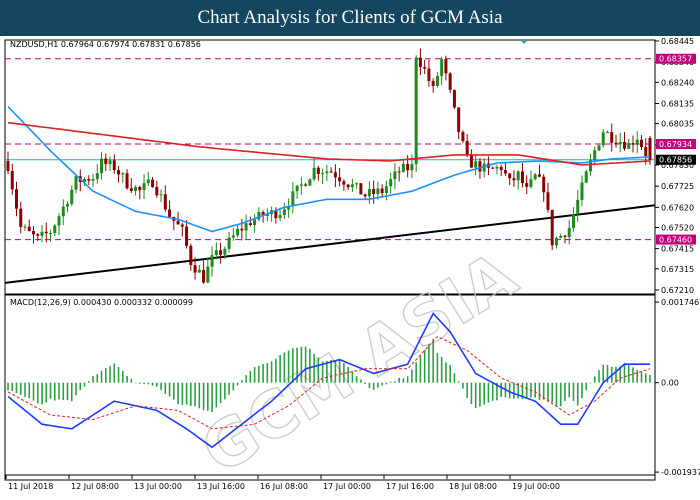 Image resolution: width=700 pixels, height=500 pixels. What do you see at coordinates (95, 486) in the screenshot?
I see `time-axis-label: 12 Jul 08:00` at bounding box center [95, 486].